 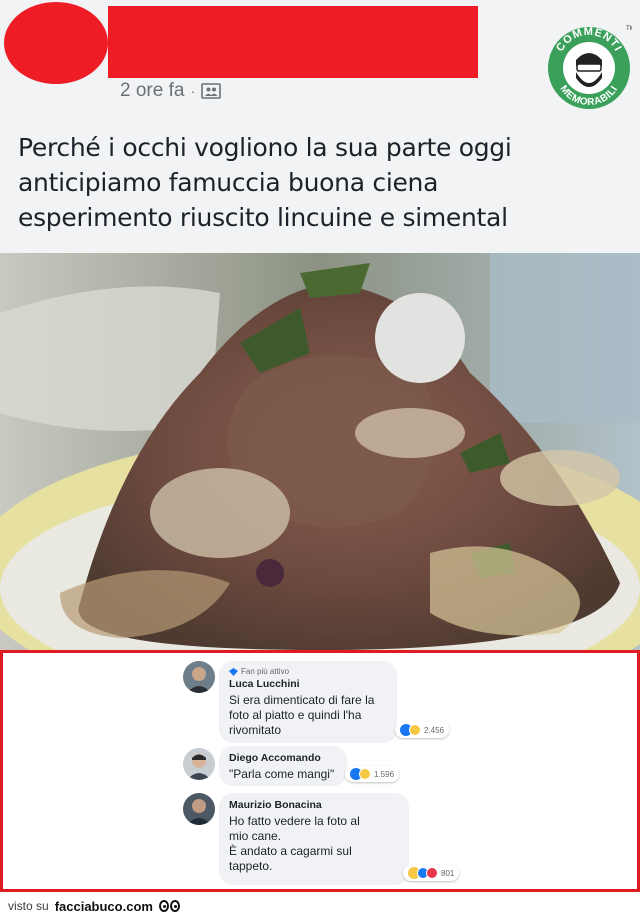 I want to click on redacted-author-name, so click(x=293, y=42).